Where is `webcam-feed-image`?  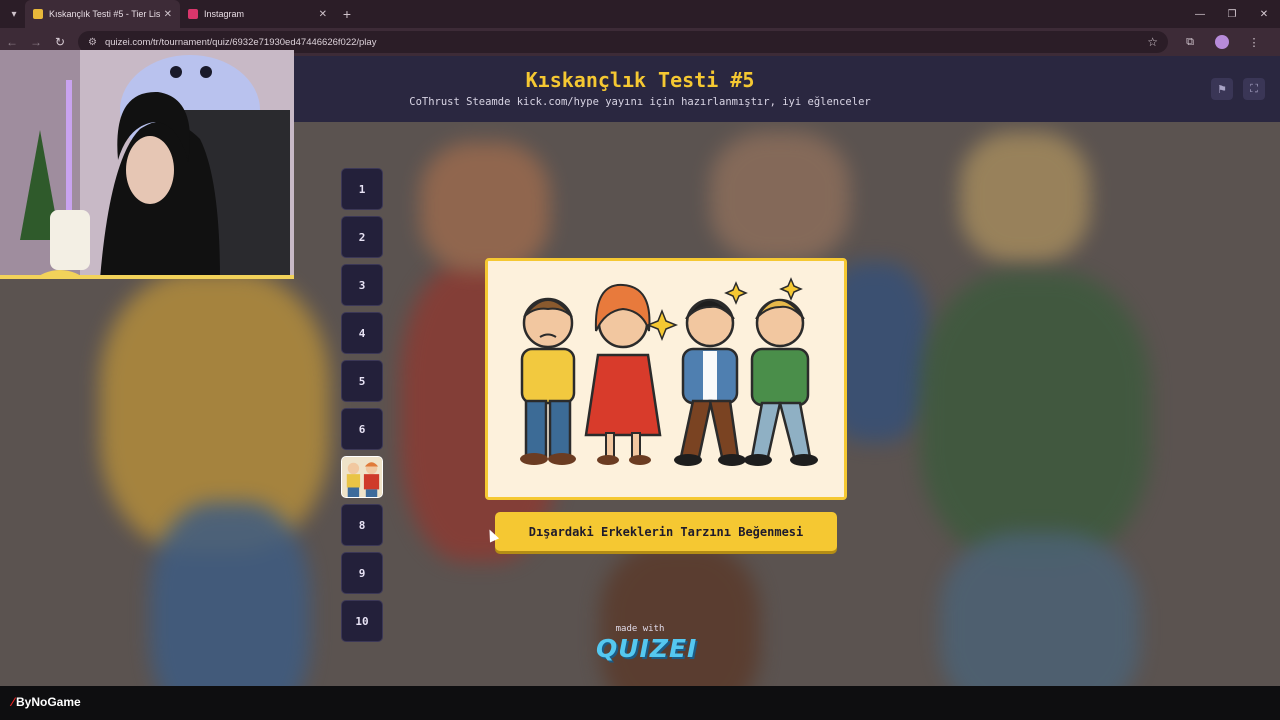
webcam-feed-image is located at coordinates (147, 164).